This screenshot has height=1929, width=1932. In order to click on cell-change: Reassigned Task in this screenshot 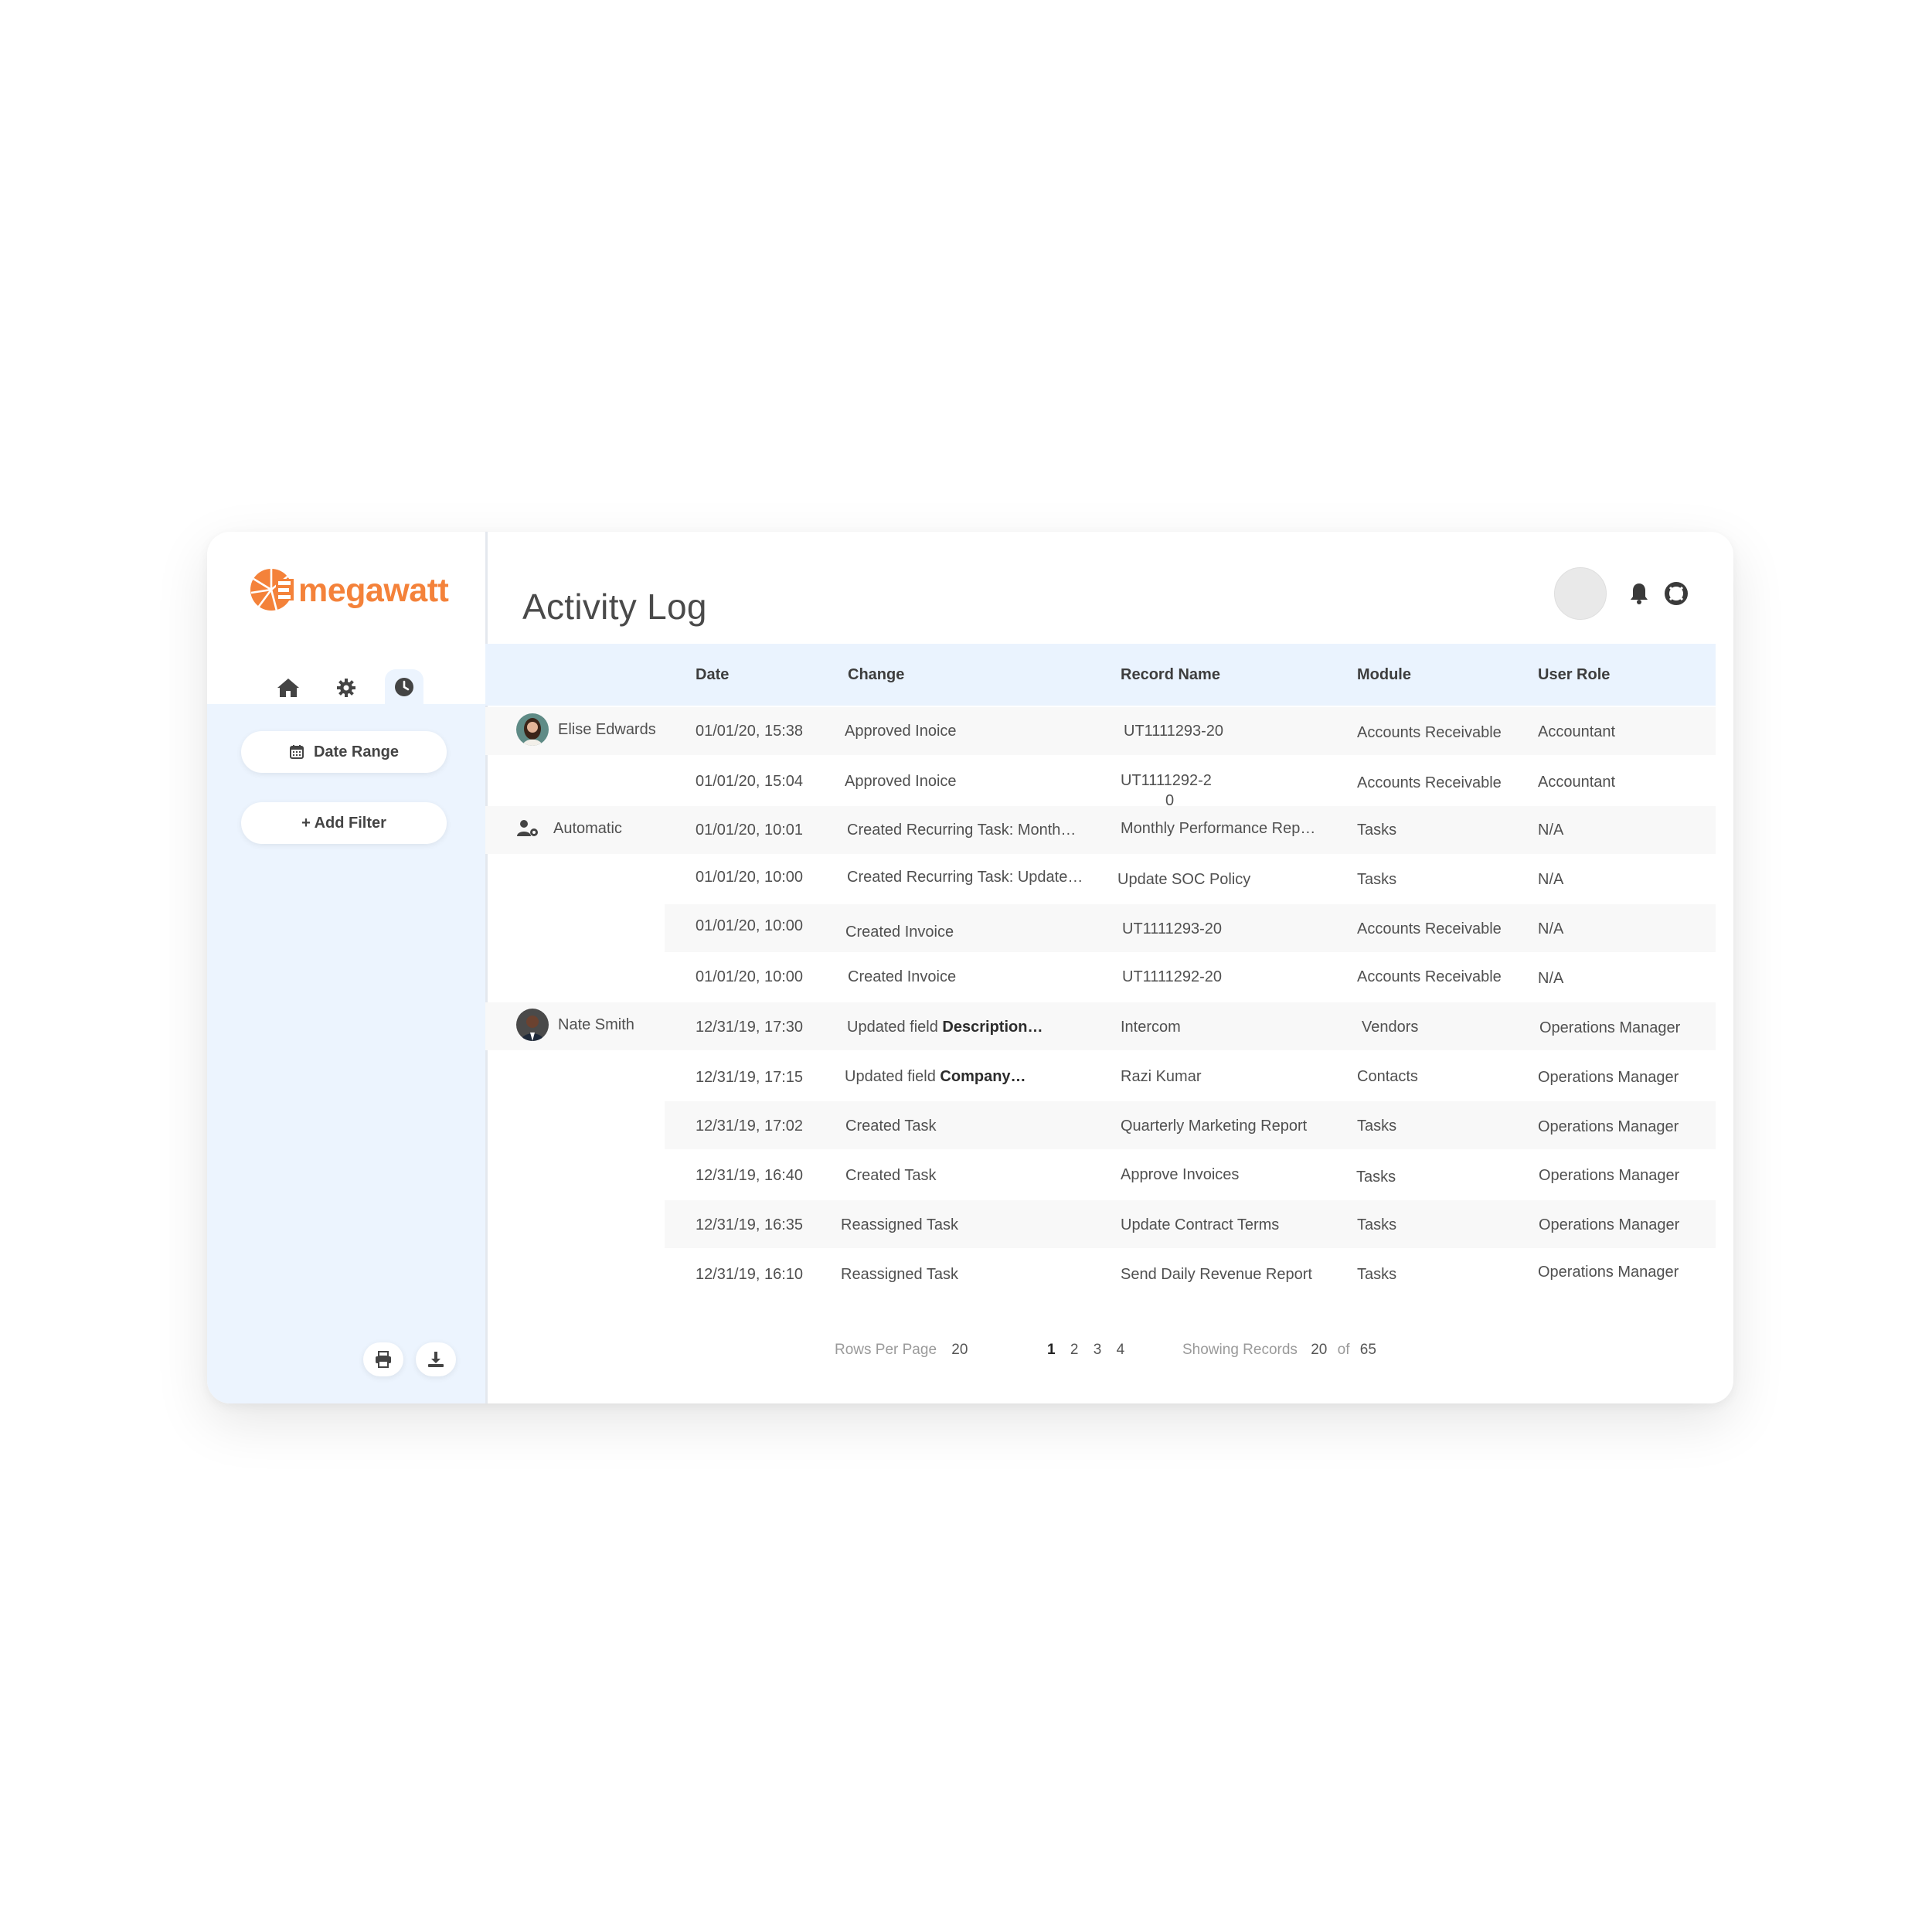, I will do `click(900, 1224)`.